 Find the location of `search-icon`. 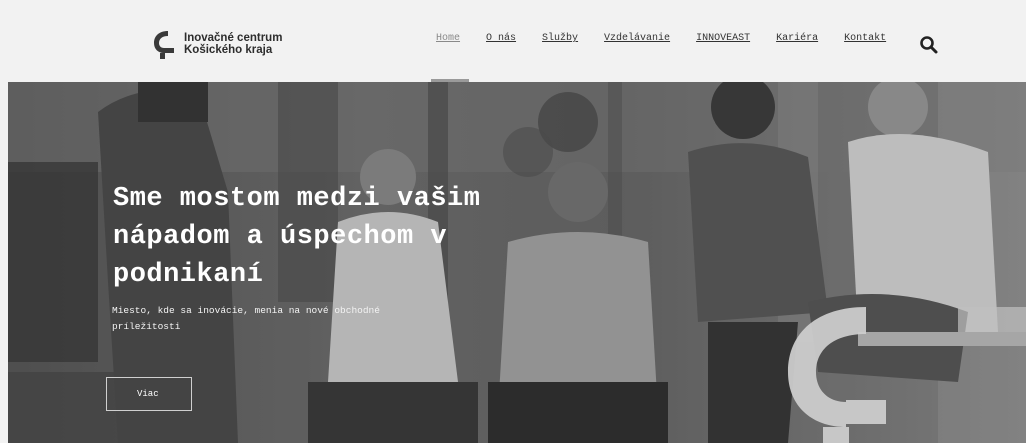

search-icon is located at coordinates (929, 45).